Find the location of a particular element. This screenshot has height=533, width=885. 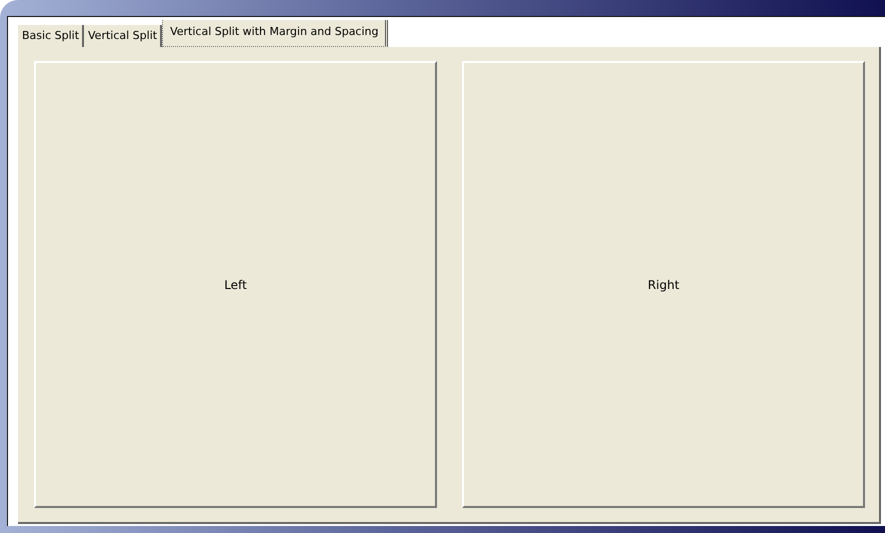

tab: Vertical Split with Margin and Spacing is located at coordinates (275, 33).